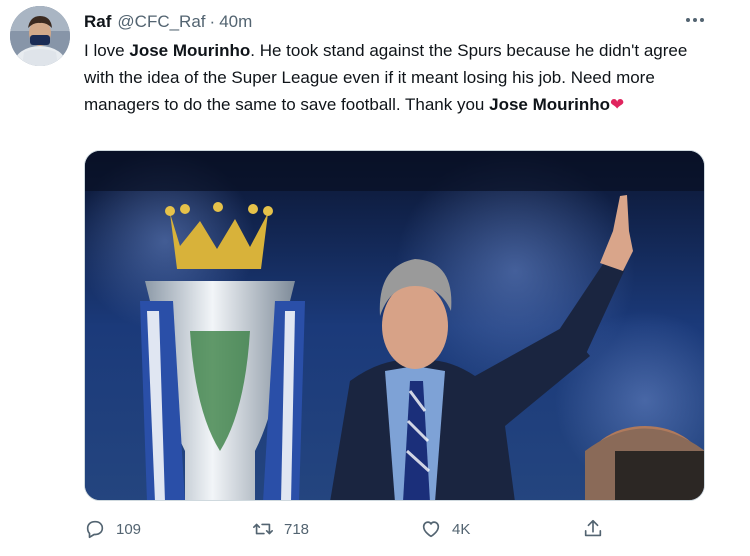  Describe the element at coordinates (263, 529) in the screenshot. I see `retweet-icon` at that location.